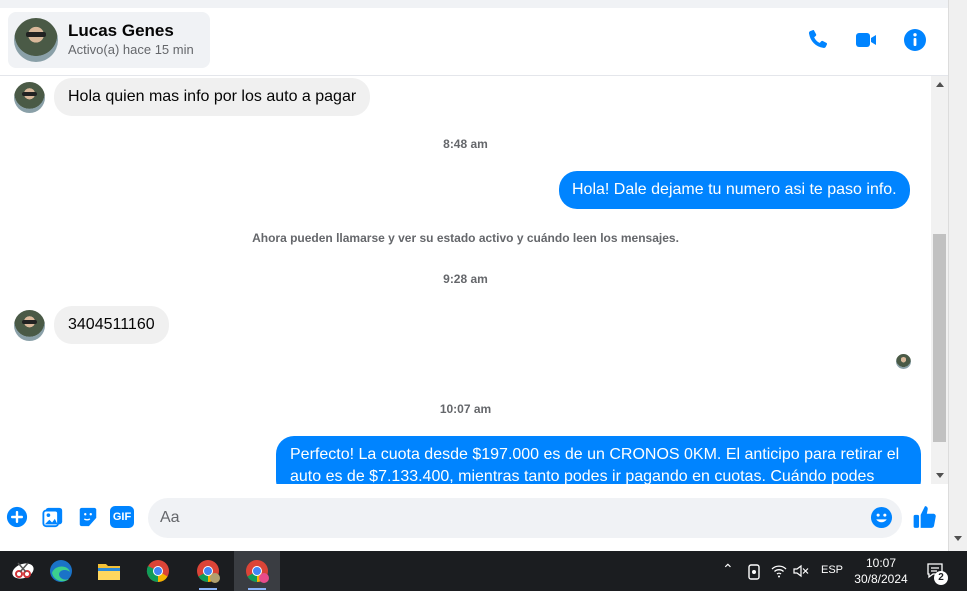 The image size is (967, 591). What do you see at coordinates (939, 84) in the screenshot?
I see `scroll-up-arrow` at bounding box center [939, 84].